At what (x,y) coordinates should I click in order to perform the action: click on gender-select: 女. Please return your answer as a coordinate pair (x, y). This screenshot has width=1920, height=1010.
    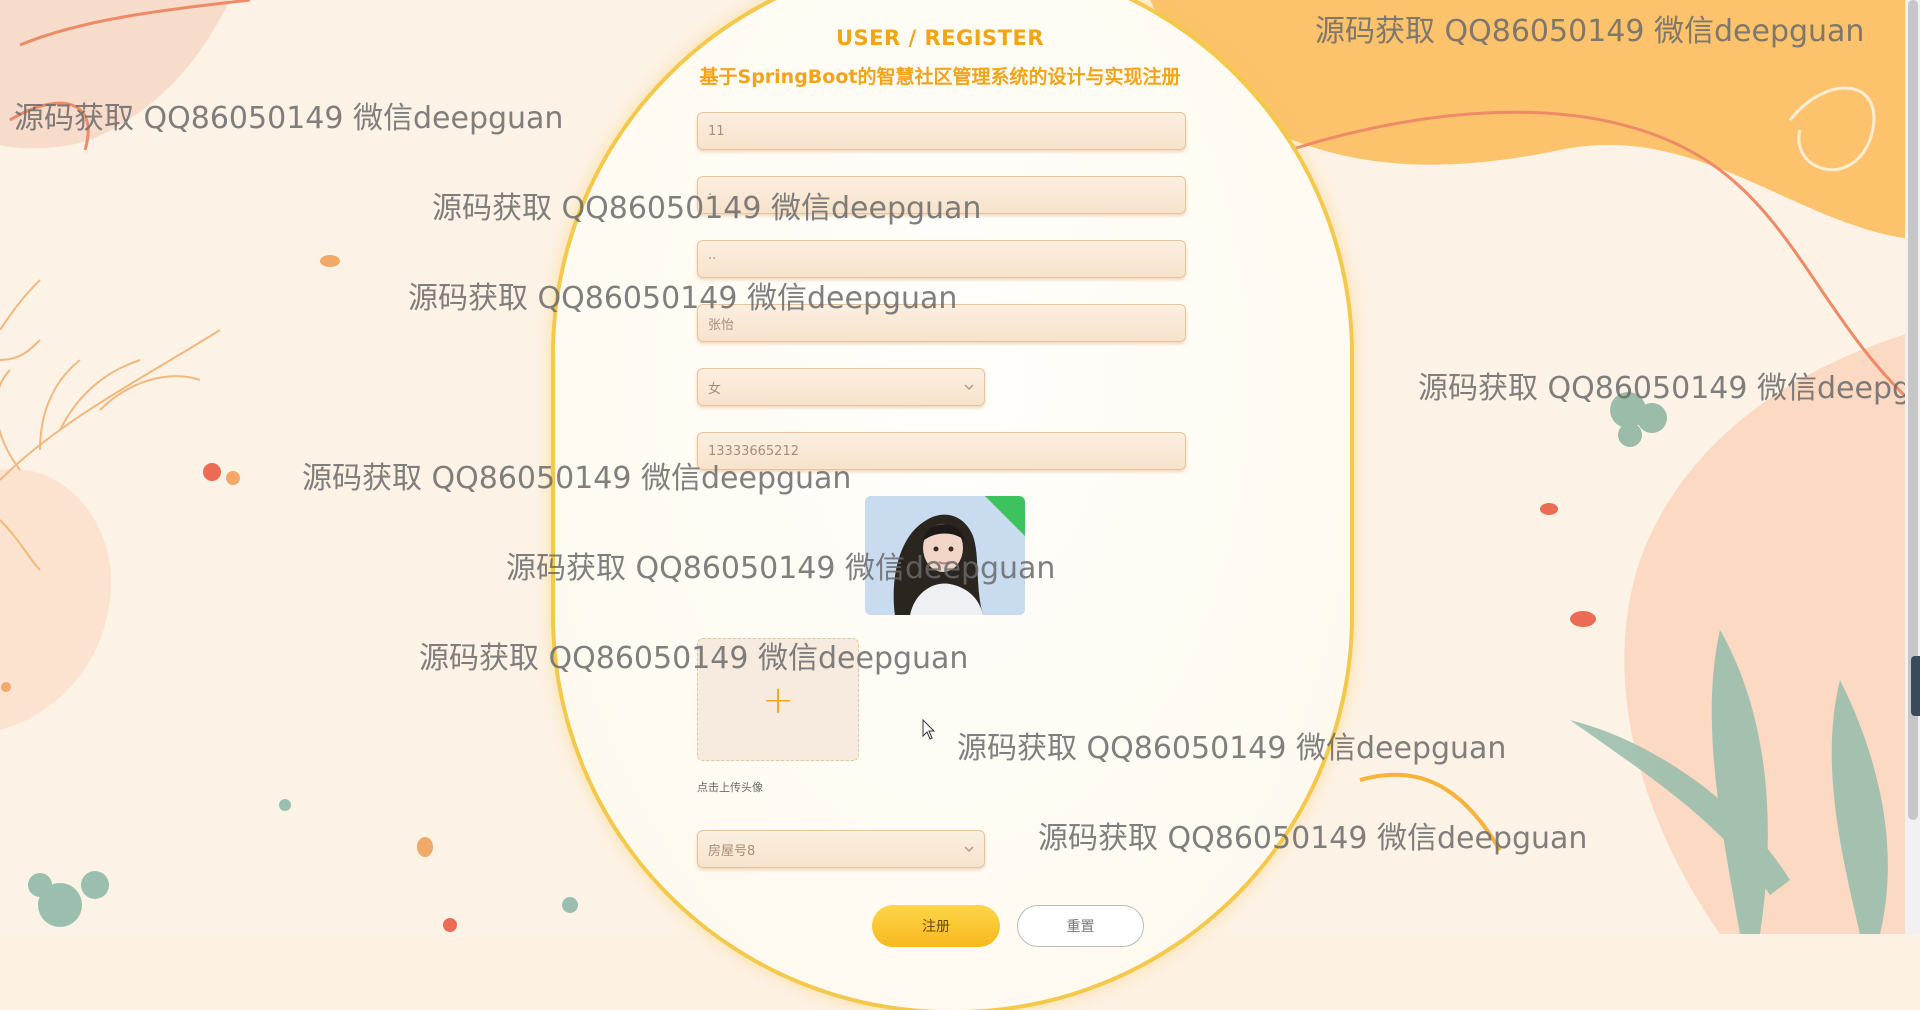
    Looking at the image, I should click on (841, 387).